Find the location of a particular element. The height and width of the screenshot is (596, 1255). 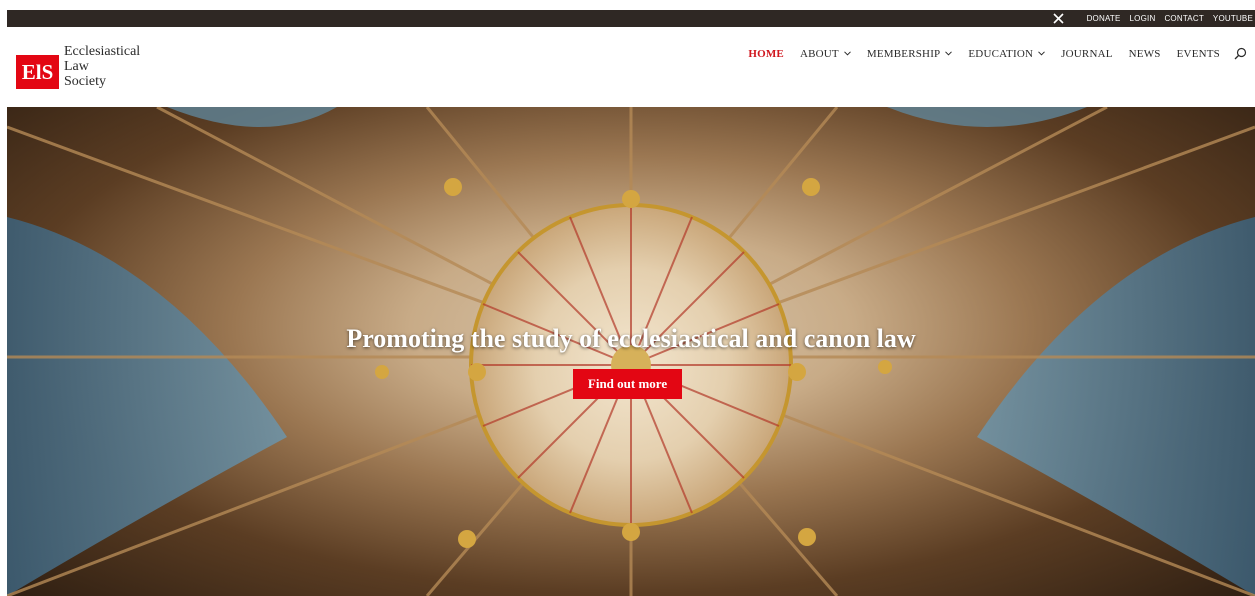

logo-line-3: Society is located at coordinates (85, 81).